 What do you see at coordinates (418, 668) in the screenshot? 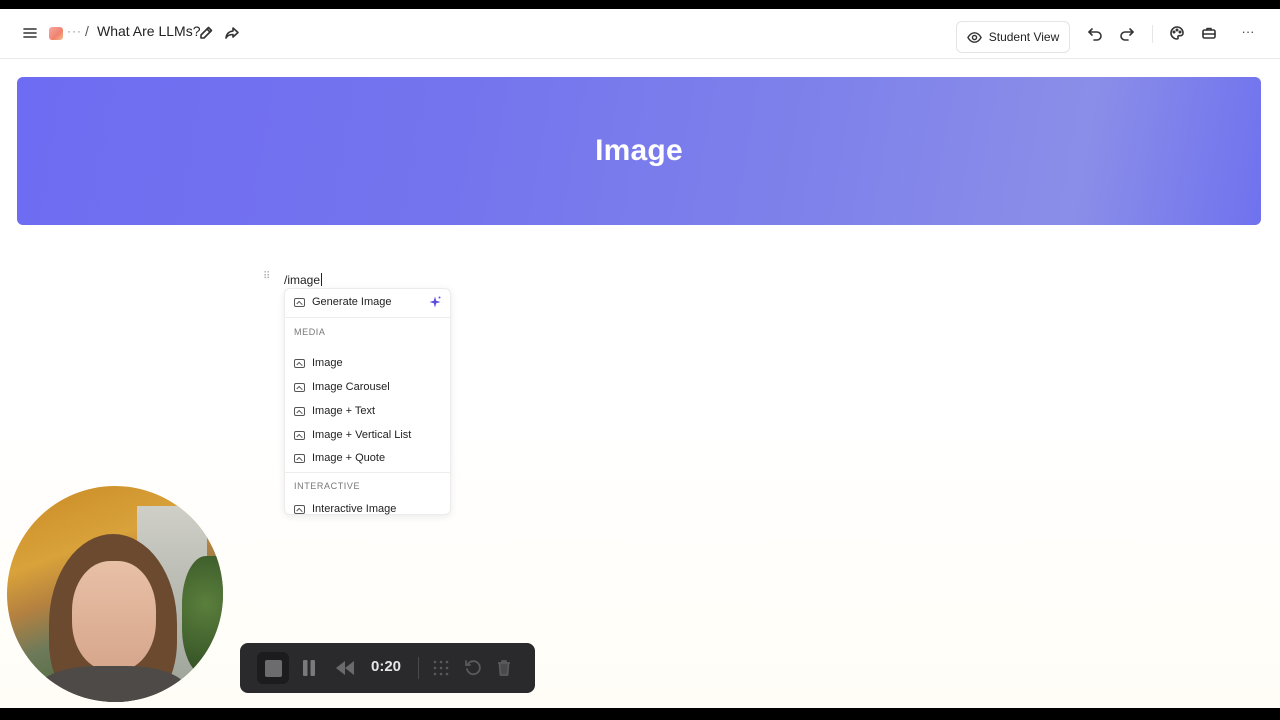
I see `recorder-divider` at bounding box center [418, 668].